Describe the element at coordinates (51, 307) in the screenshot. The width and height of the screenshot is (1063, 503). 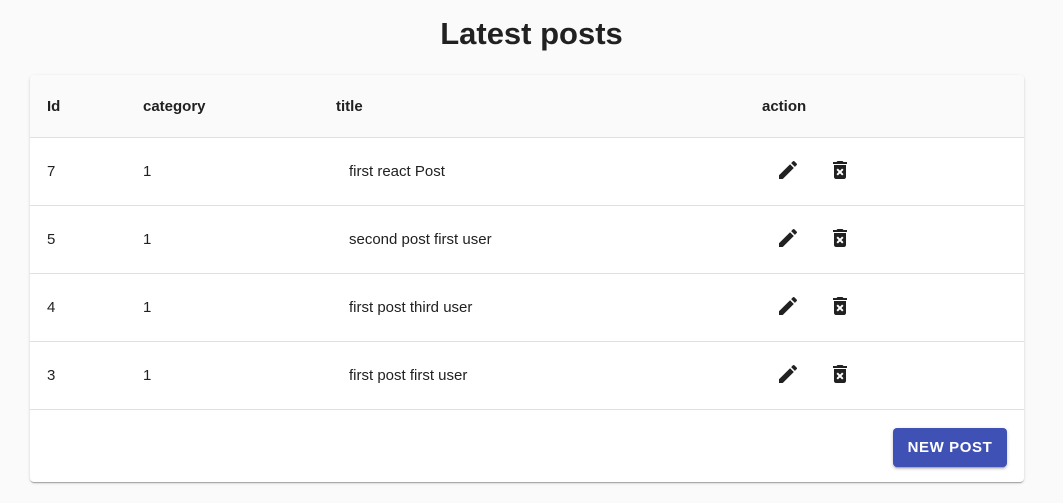
I see `cell-id: 4` at that location.